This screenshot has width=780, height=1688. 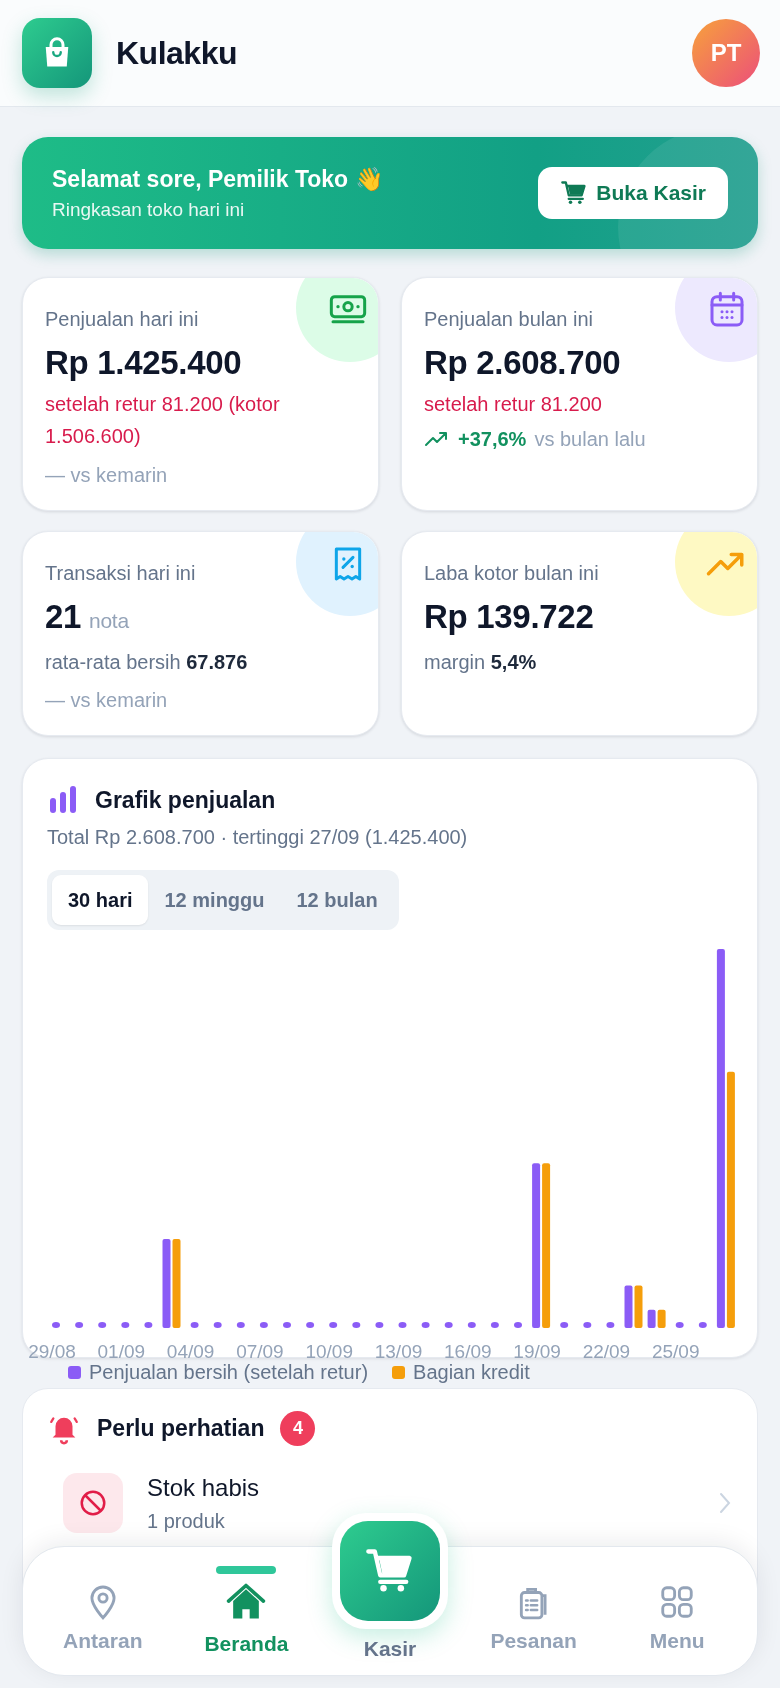 I want to click on axis-label: 22/09, so click(x=606, y=1351).